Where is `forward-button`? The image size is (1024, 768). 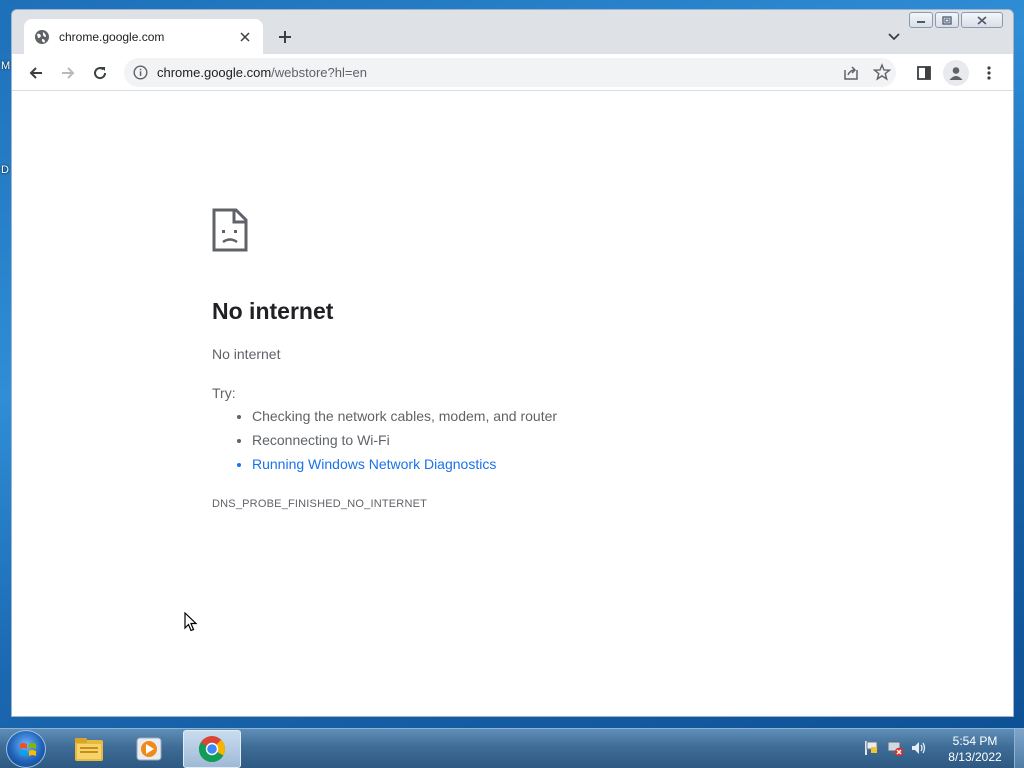 forward-button is located at coordinates (68, 73).